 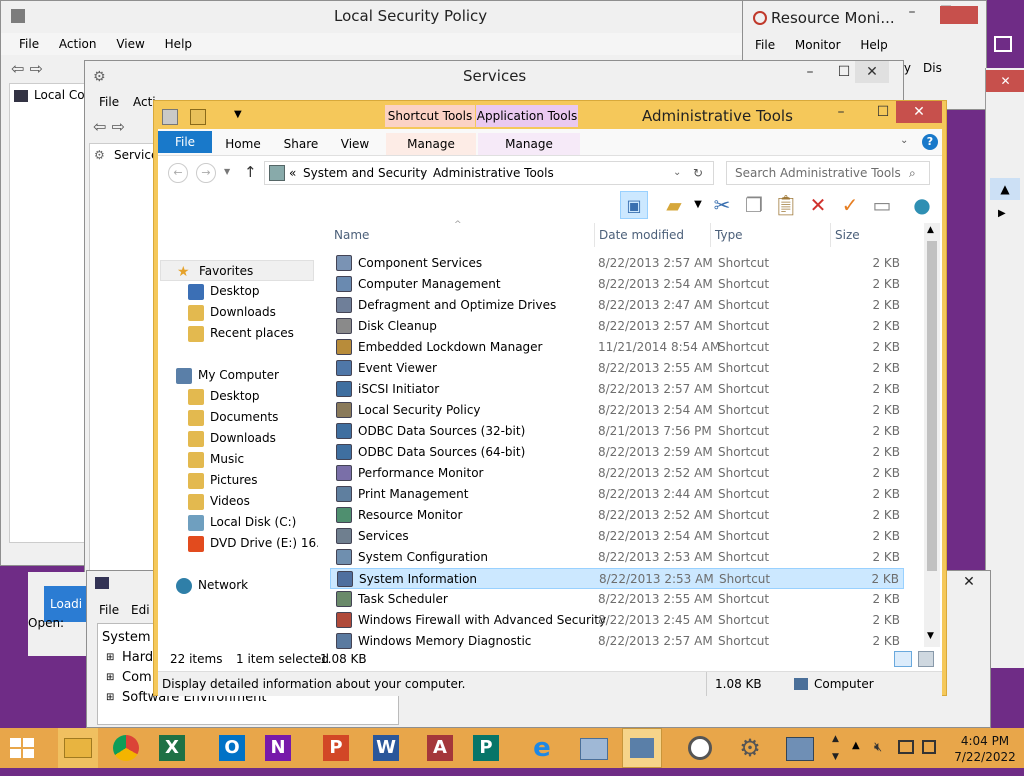 I want to click on ribbon-tab-home: Home, so click(x=243, y=144).